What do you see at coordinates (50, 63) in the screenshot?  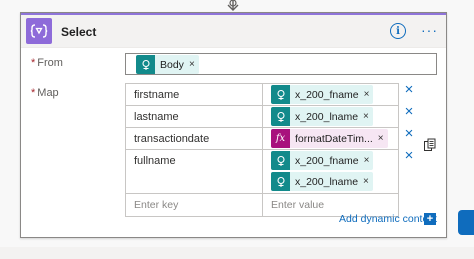 I see `from-label-text: From` at bounding box center [50, 63].